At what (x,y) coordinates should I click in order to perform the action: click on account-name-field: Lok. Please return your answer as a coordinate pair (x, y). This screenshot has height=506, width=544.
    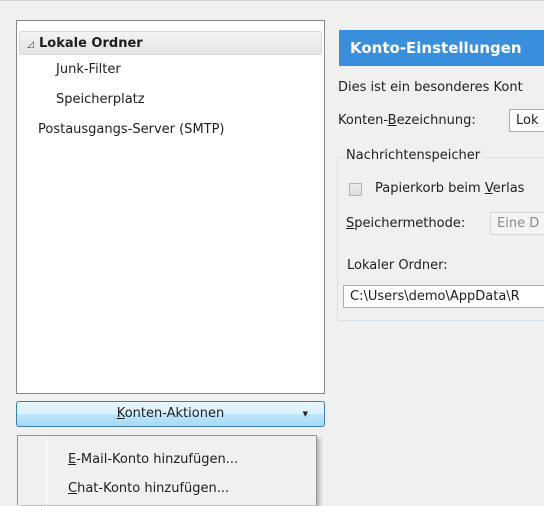
    Looking at the image, I should click on (526, 120).